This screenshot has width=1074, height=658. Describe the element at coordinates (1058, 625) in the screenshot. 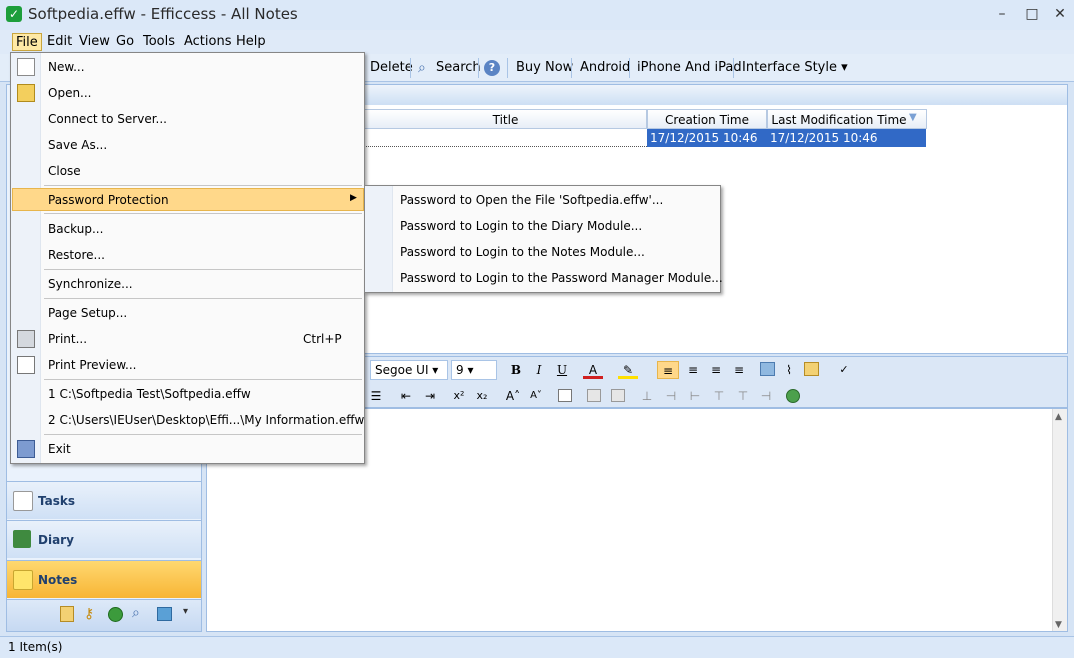

I see `scroll-down-icon: ▼` at that location.